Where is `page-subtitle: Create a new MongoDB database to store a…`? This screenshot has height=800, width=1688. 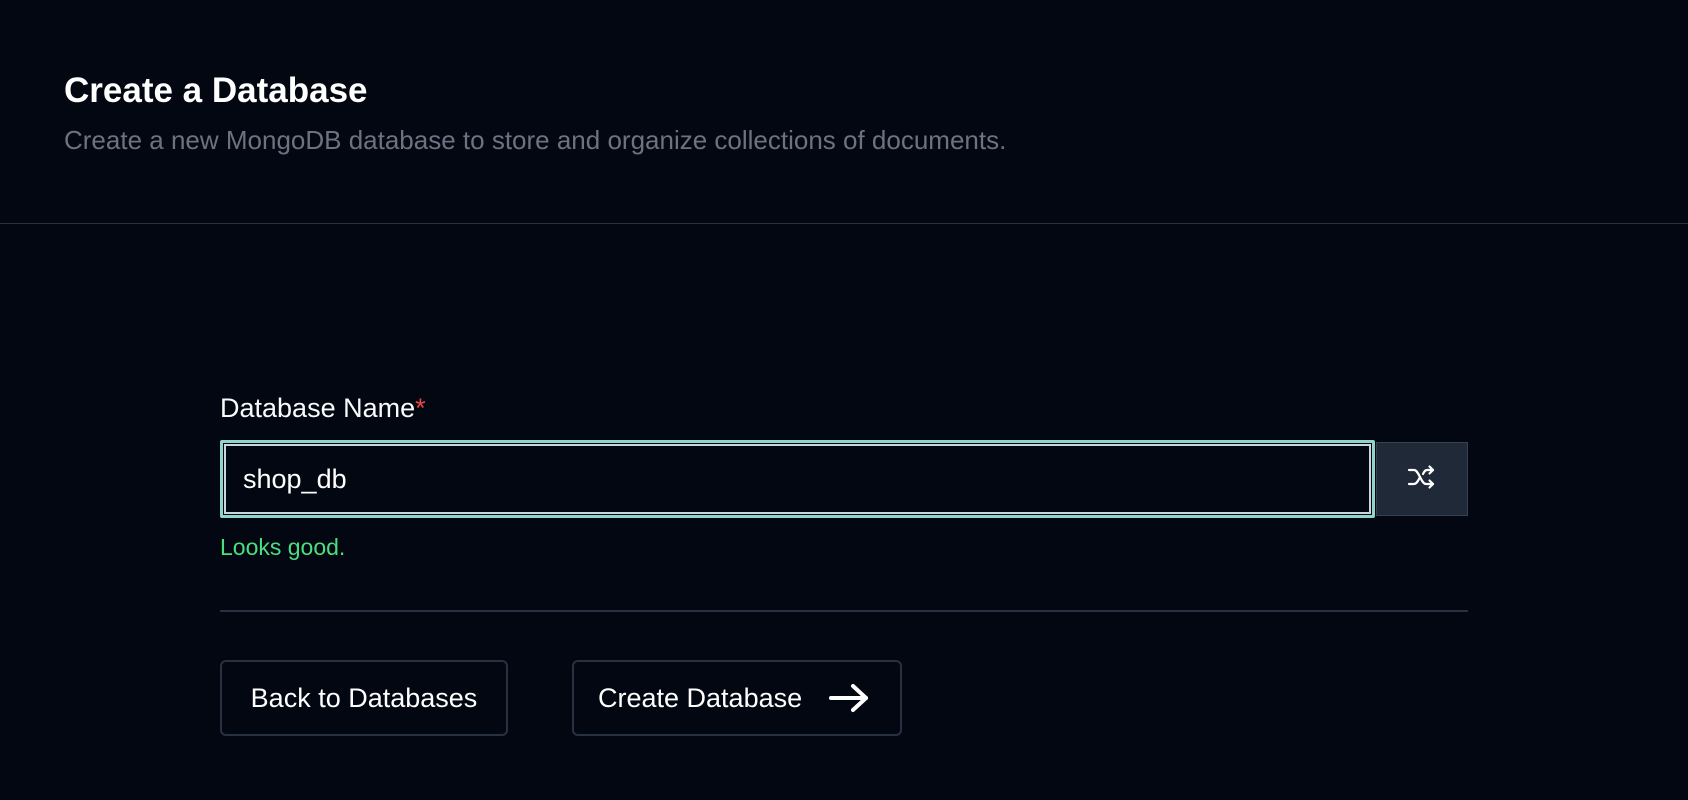
page-subtitle: Create a new MongoDB database to store a… is located at coordinates (535, 140).